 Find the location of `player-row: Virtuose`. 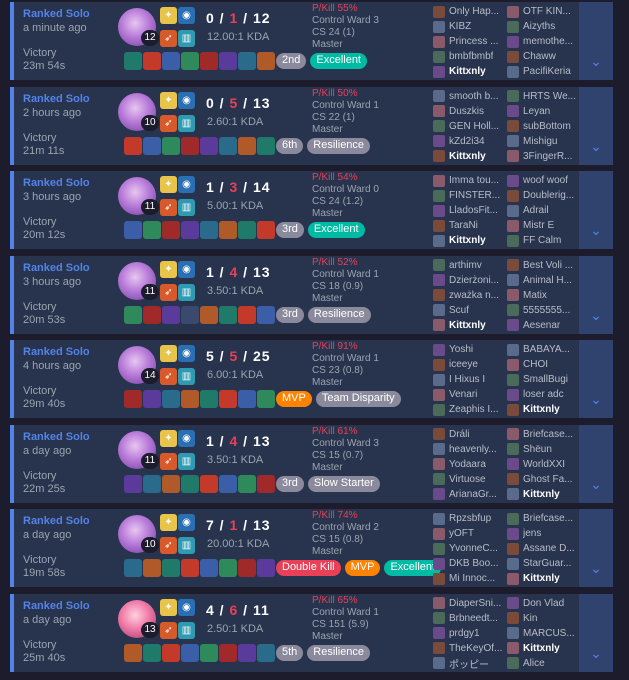

player-row: Virtuose is located at coordinates (470, 479).